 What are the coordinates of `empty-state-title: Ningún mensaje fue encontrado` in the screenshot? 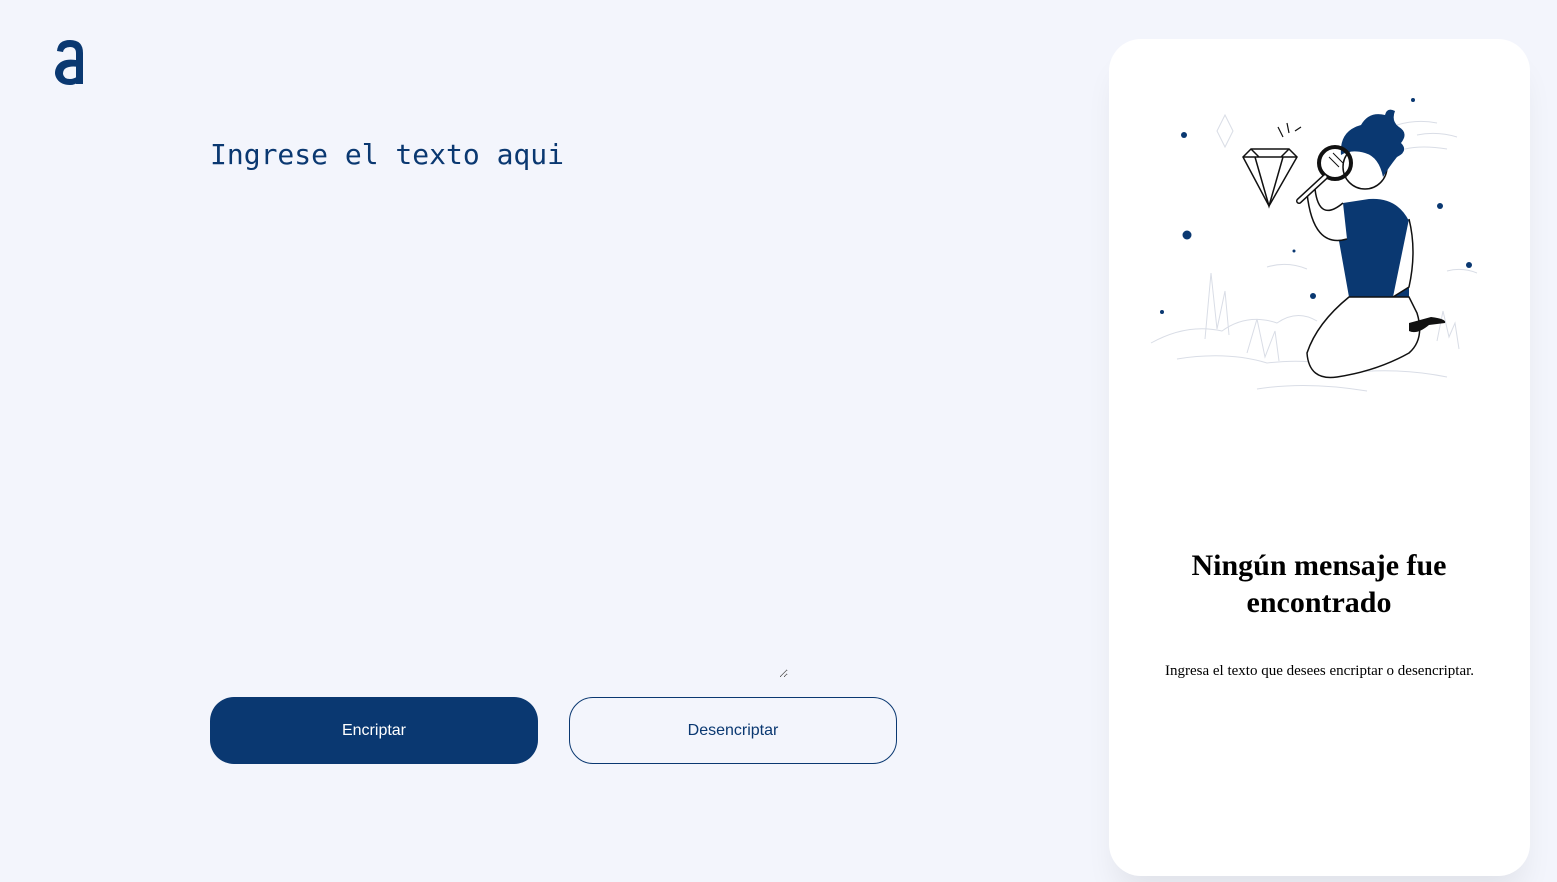 It's located at (1319, 584).